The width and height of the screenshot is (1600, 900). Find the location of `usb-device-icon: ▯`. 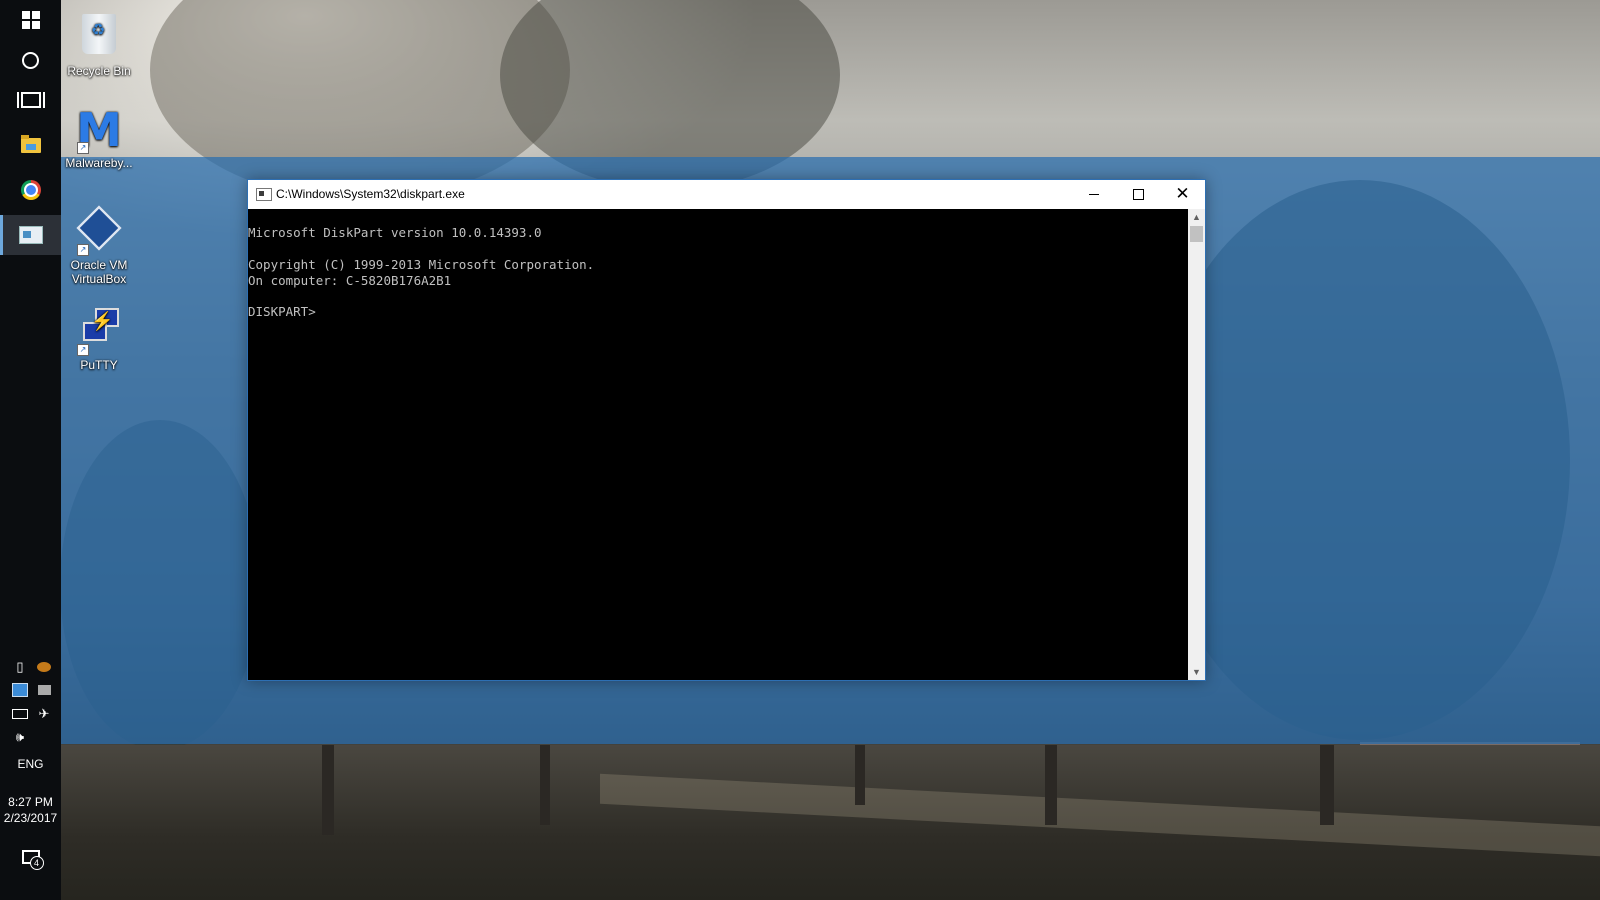

usb-device-icon: ▯ is located at coordinates (20, 667).